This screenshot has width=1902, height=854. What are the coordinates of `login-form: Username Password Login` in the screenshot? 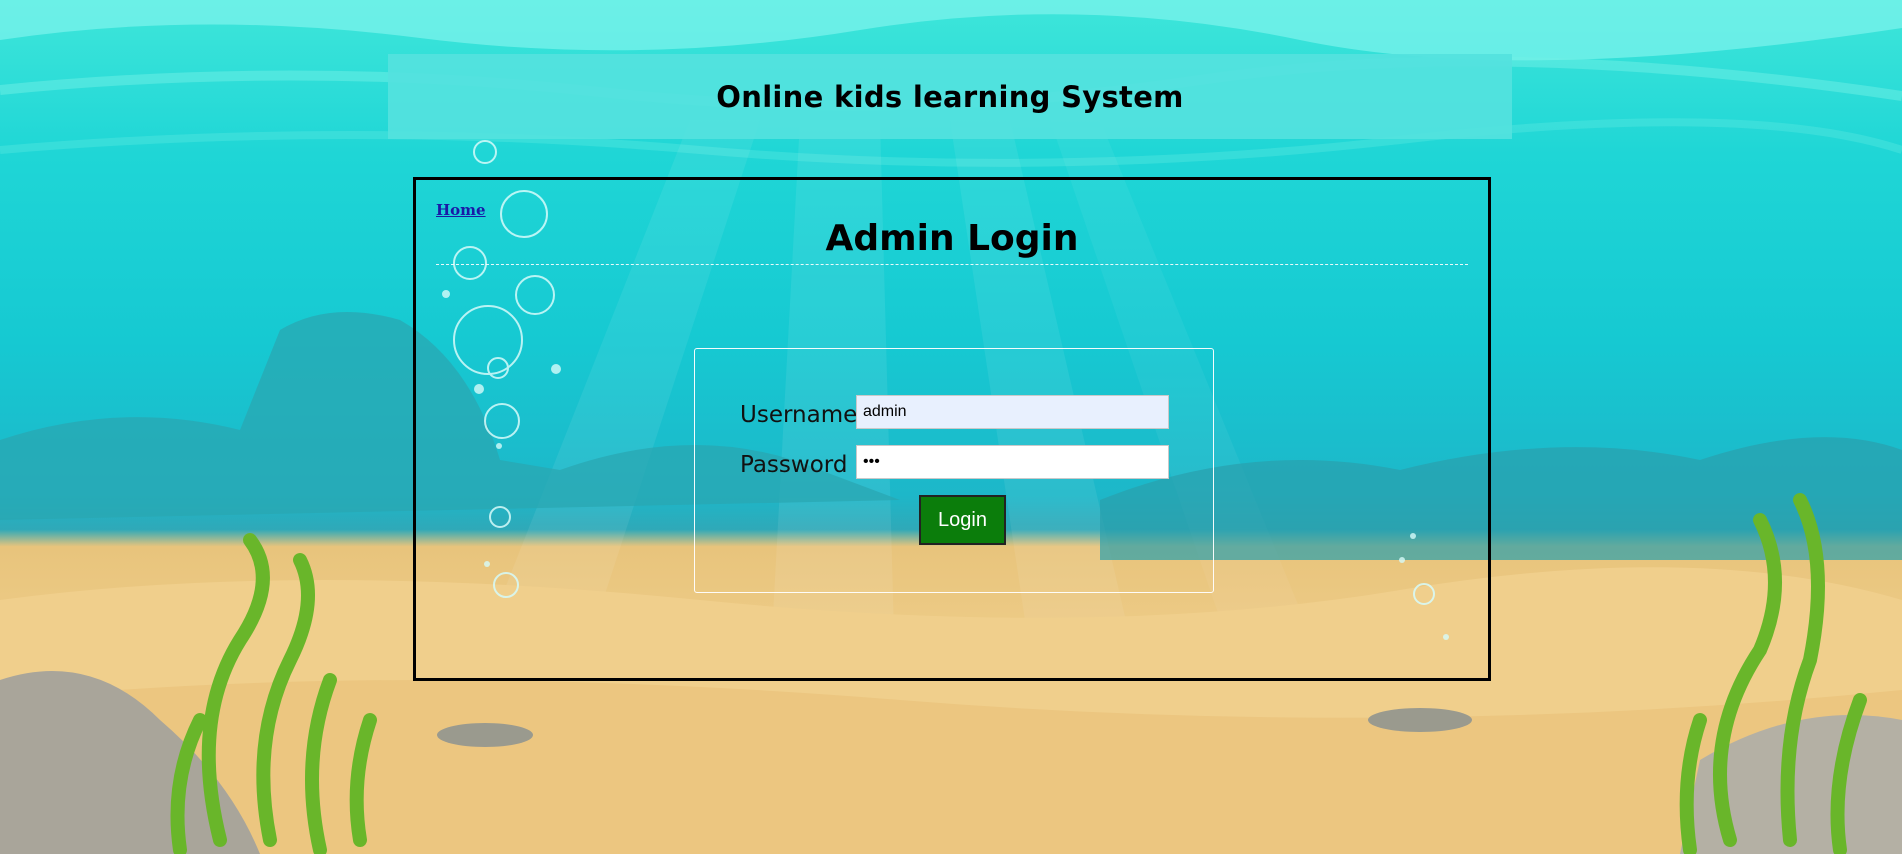 It's located at (954, 470).